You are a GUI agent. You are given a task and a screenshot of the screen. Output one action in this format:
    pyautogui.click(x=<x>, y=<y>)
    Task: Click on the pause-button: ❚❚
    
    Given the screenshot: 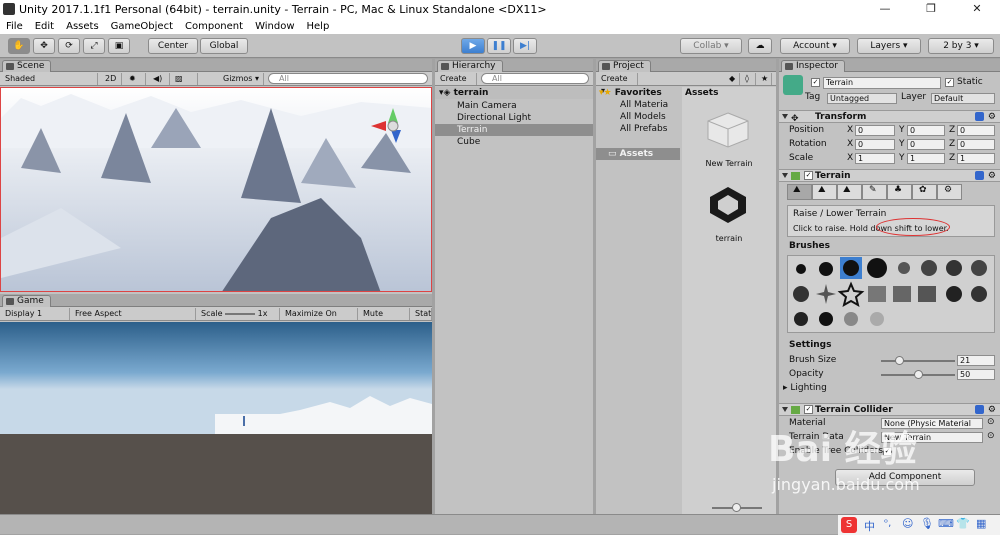 What is the action you would take?
    pyautogui.click(x=499, y=46)
    